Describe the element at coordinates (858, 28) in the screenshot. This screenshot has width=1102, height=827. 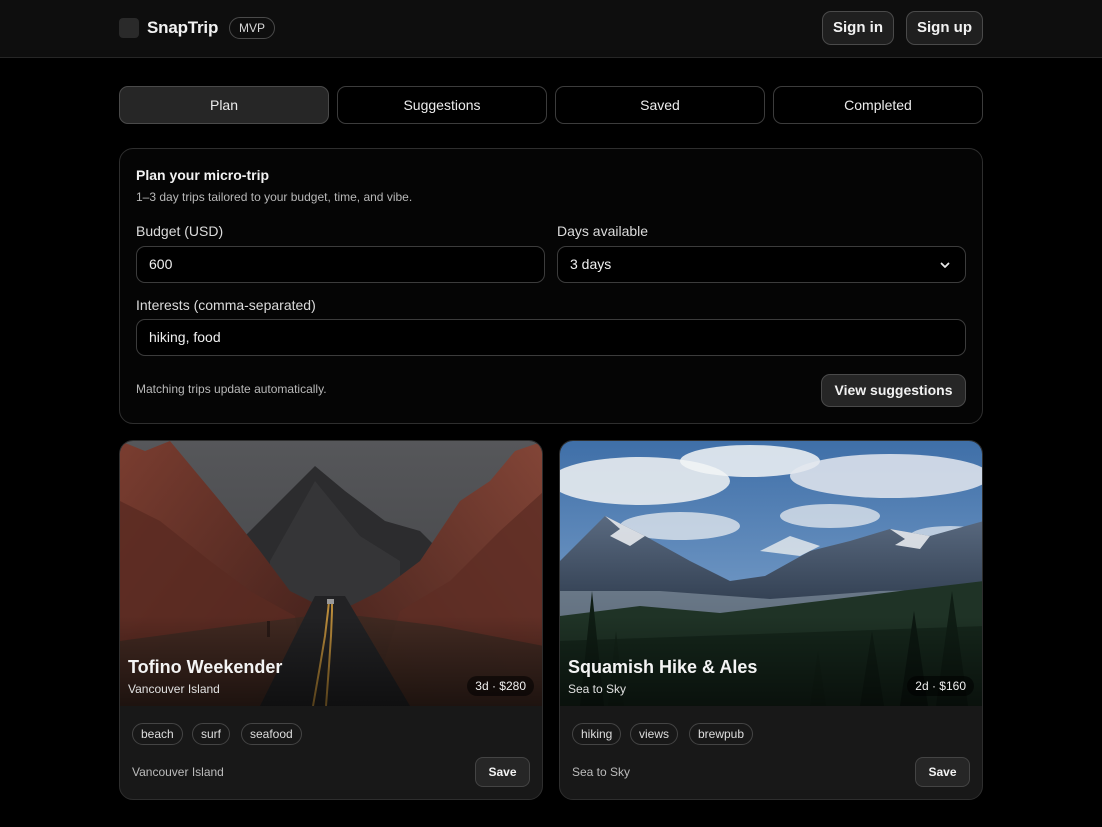
I see `sign-in-button: Sign in` at that location.